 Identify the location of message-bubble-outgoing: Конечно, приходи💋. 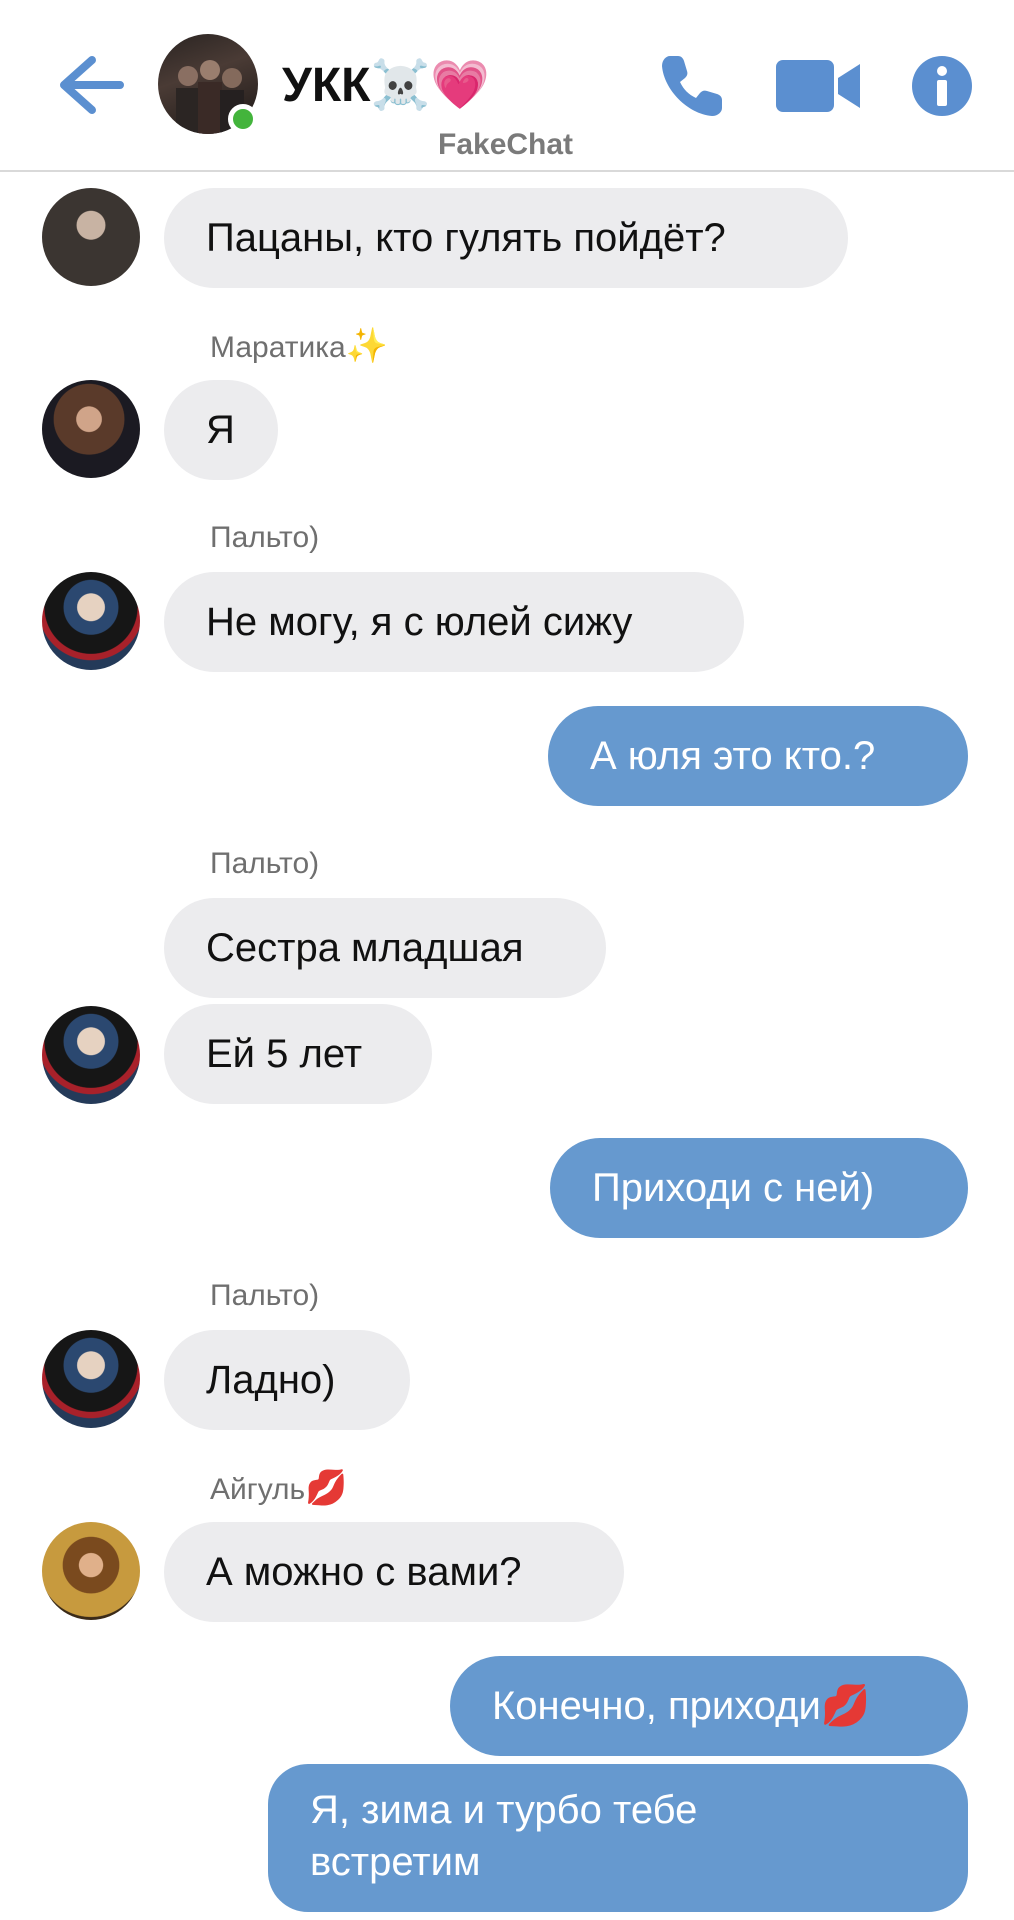
(709, 1706).